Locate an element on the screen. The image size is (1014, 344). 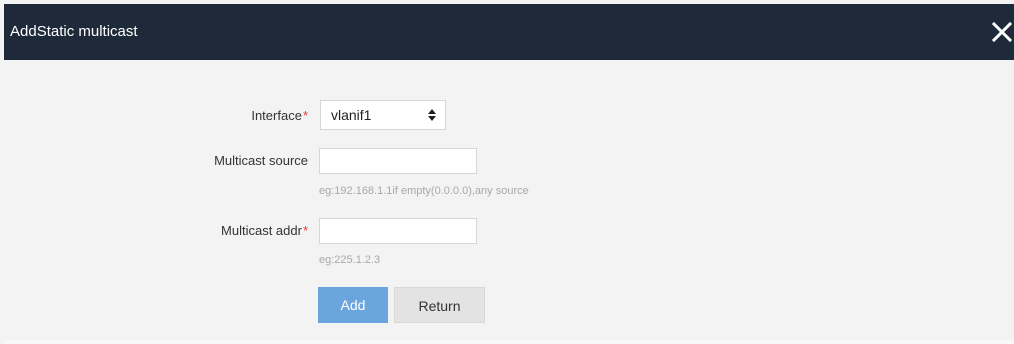
add-button: Add is located at coordinates (353, 305).